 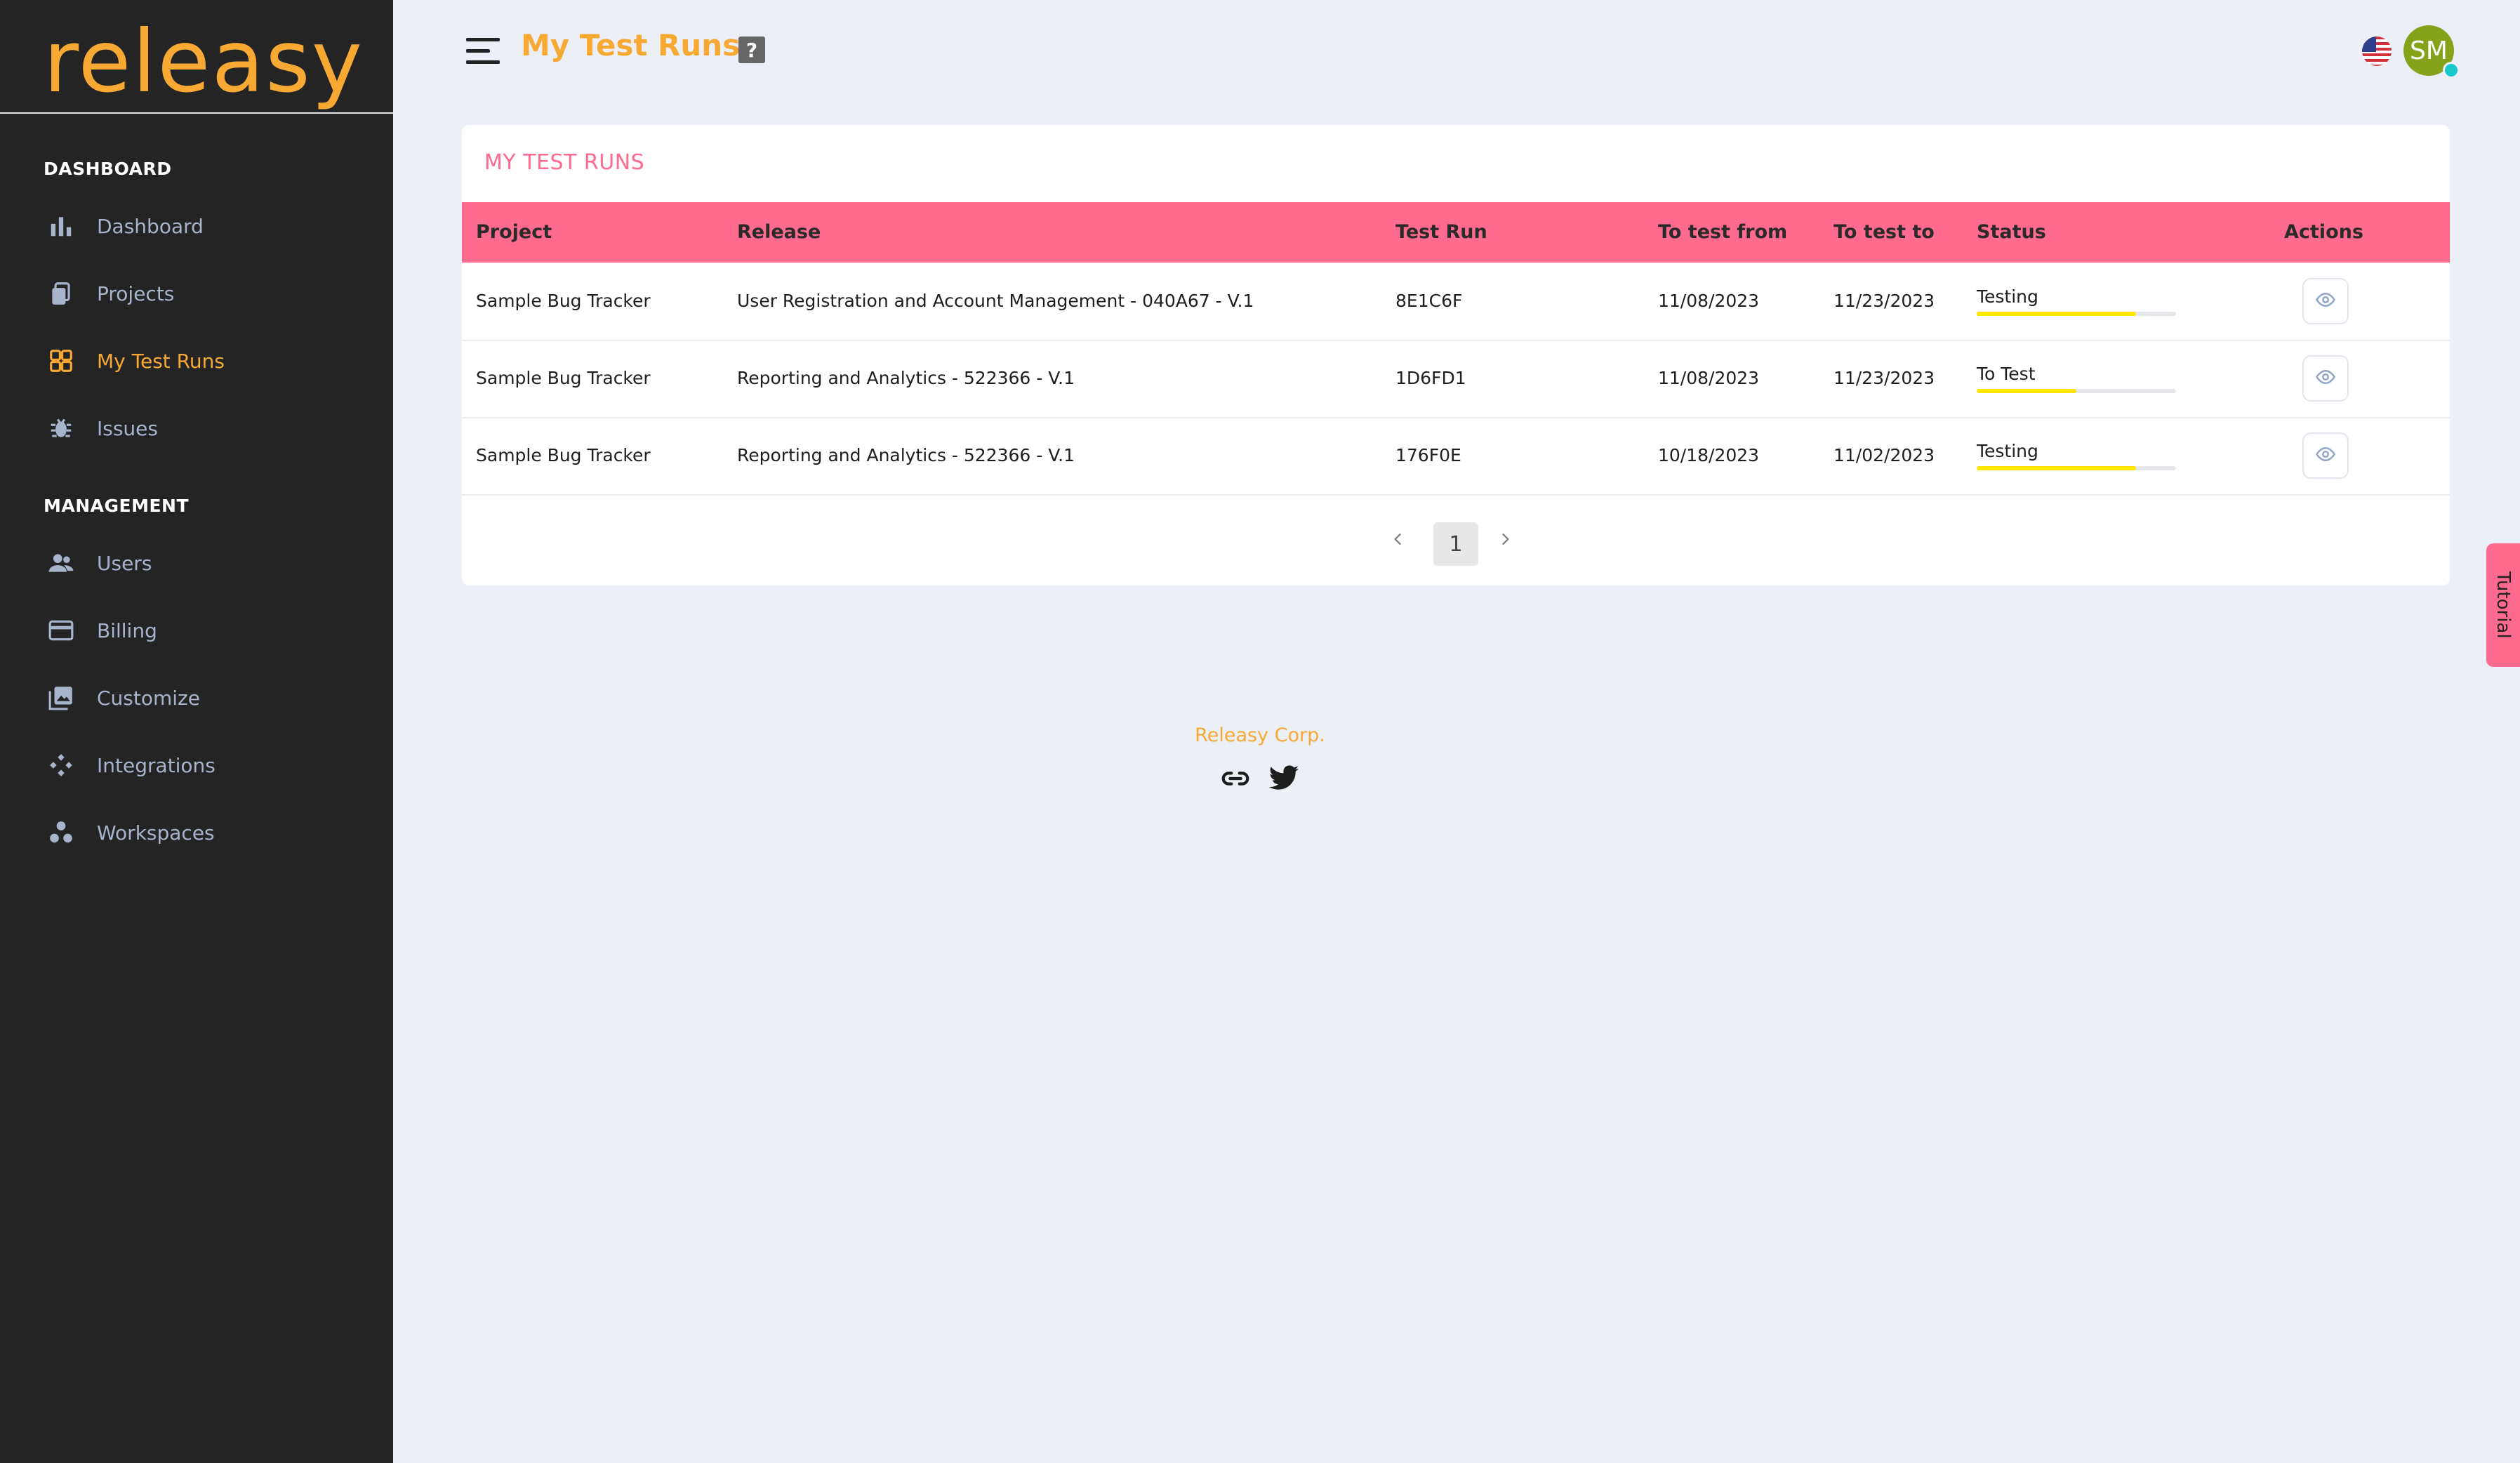 What do you see at coordinates (205, 293) in the screenshot?
I see `sidebar-item-projects: Projects` at bounding box center [205, 293].